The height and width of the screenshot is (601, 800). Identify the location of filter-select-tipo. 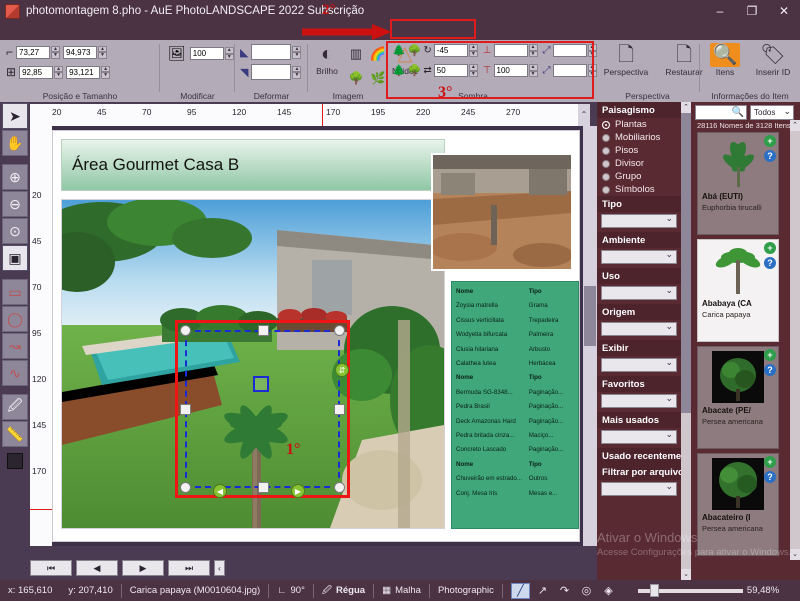
(639, 220).